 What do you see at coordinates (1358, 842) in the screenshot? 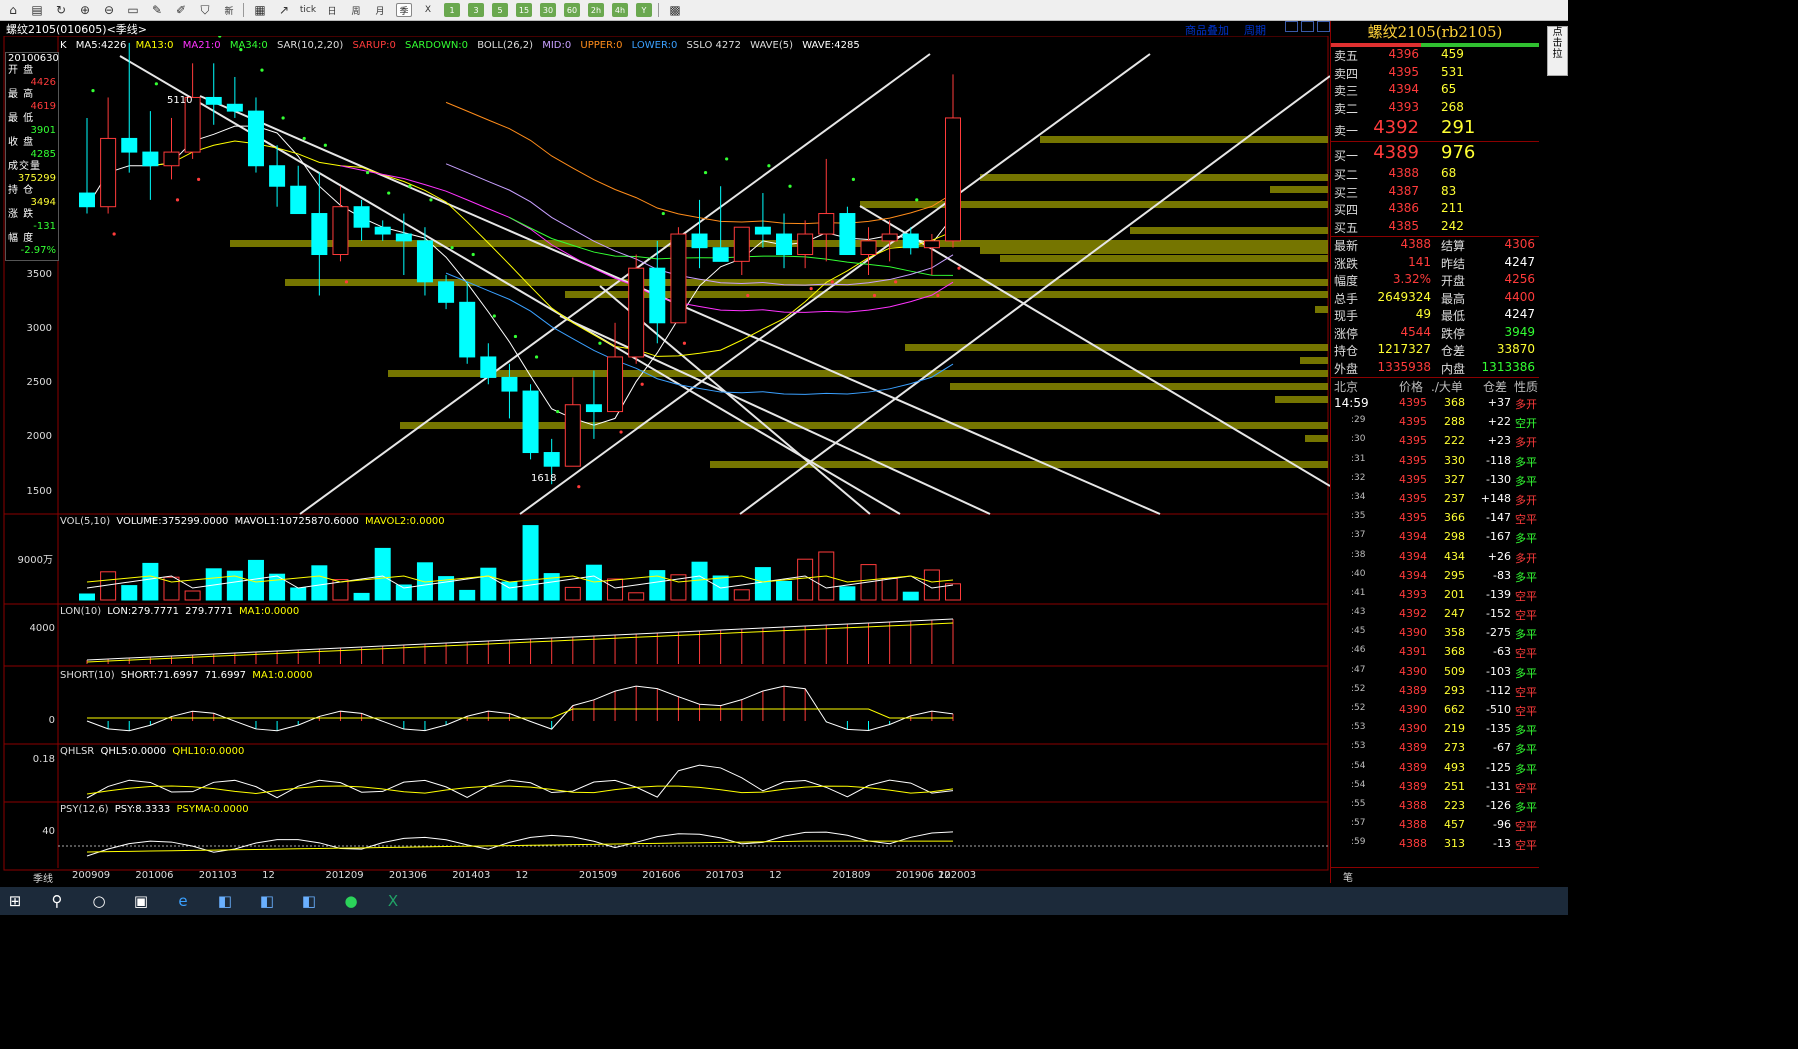
I see `tick-time: :59` at bounding box center [1358, 842].